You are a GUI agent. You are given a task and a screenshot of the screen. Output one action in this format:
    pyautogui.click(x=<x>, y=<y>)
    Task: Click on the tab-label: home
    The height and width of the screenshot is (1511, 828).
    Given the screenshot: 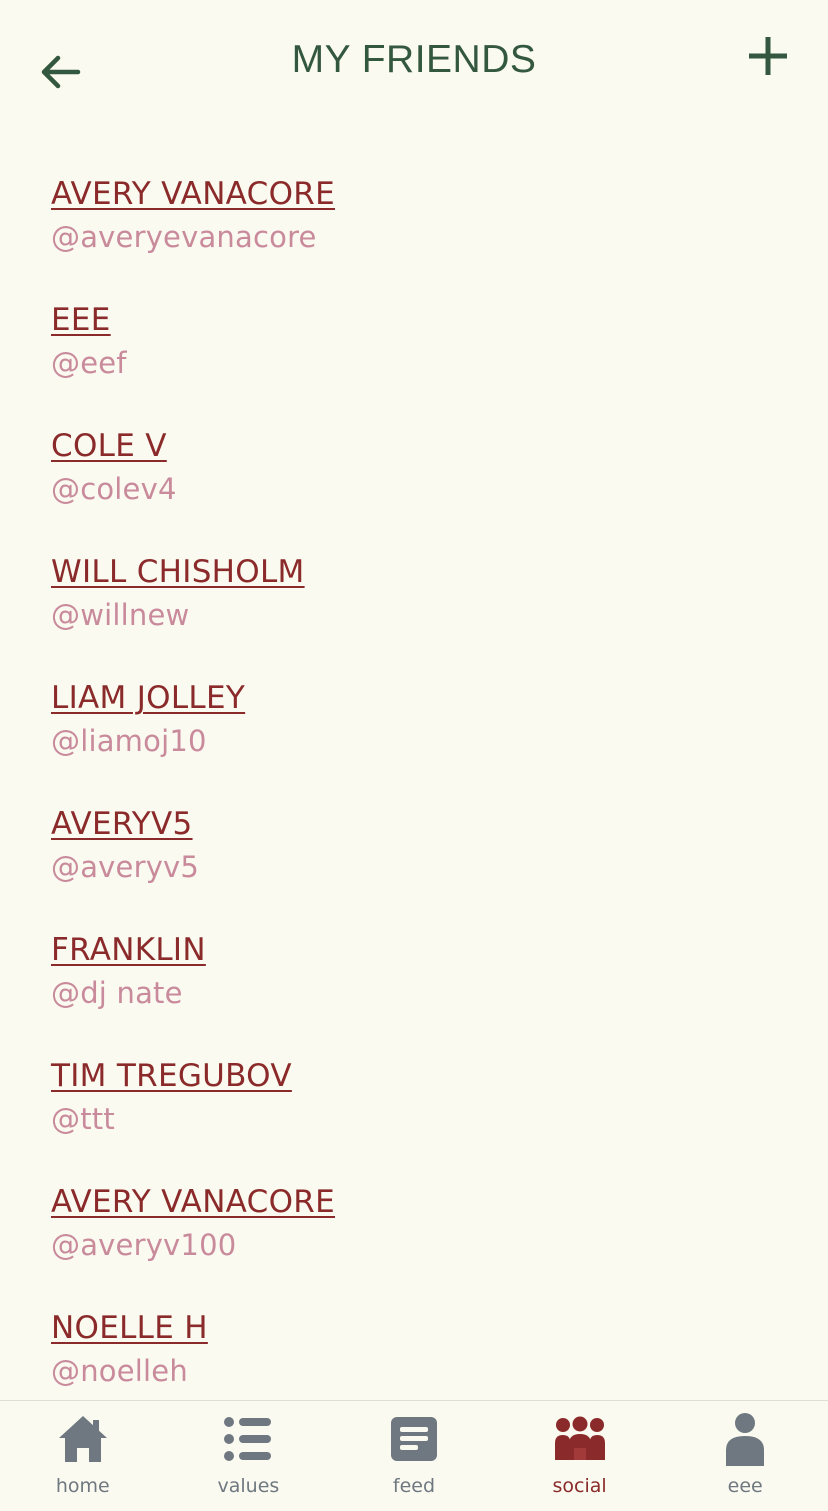 What is the action you would take?
    pyautogui.click(x=82, y=1486)
    